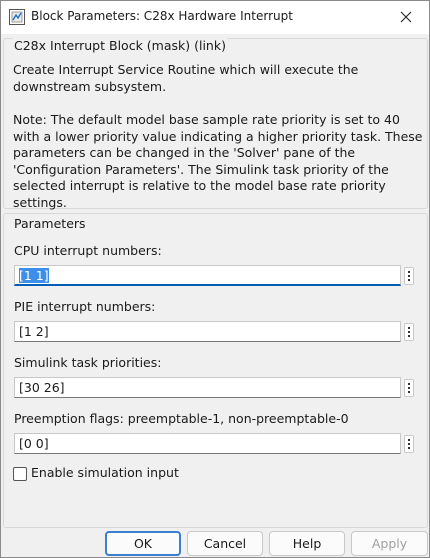 Image resolution: width=430 pixels, height=558 pixels. Describe the element at coordinates (389, 543) in the screenshot. I see `apply-button: Apply` at that location.